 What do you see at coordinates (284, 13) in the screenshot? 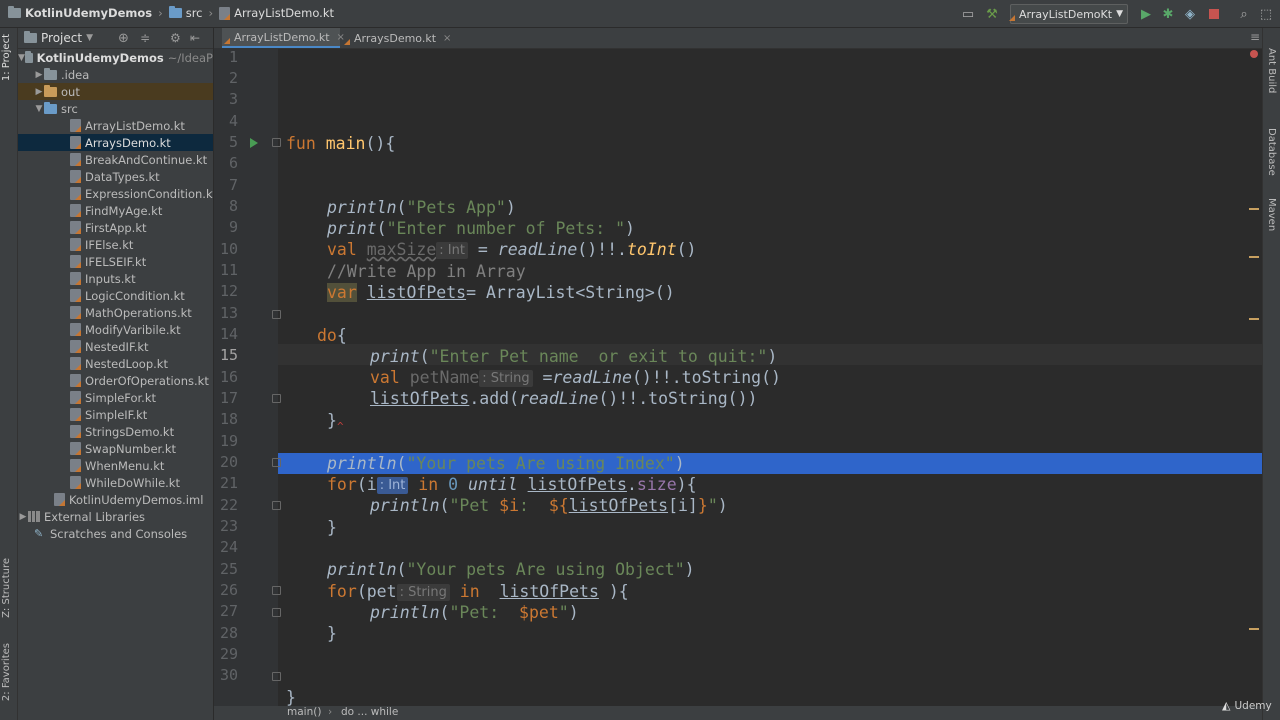
I see `breadcrumb-file: ArrayListDemo.kt` at bounding box center [284, 13].